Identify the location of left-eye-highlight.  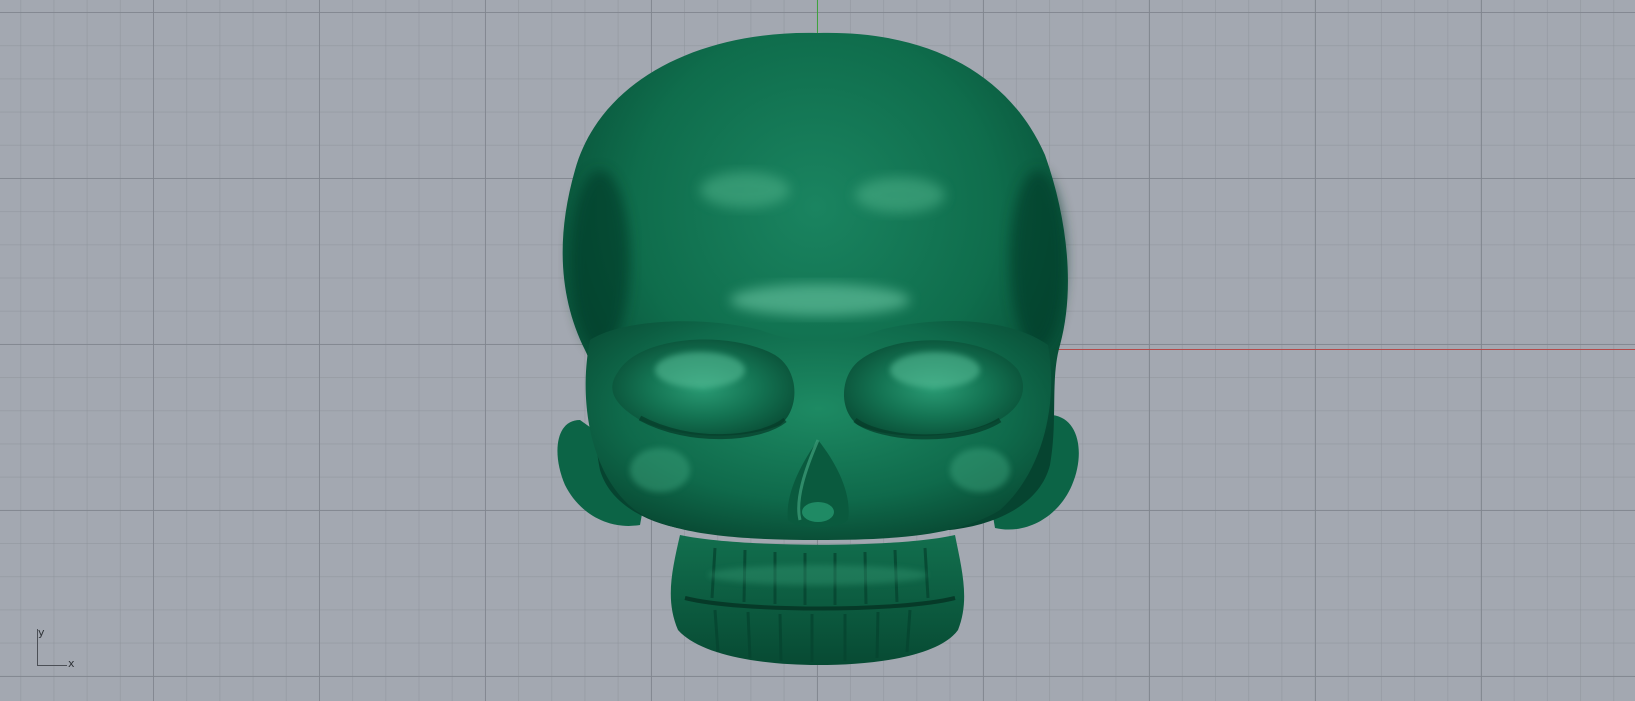
(700, 370).